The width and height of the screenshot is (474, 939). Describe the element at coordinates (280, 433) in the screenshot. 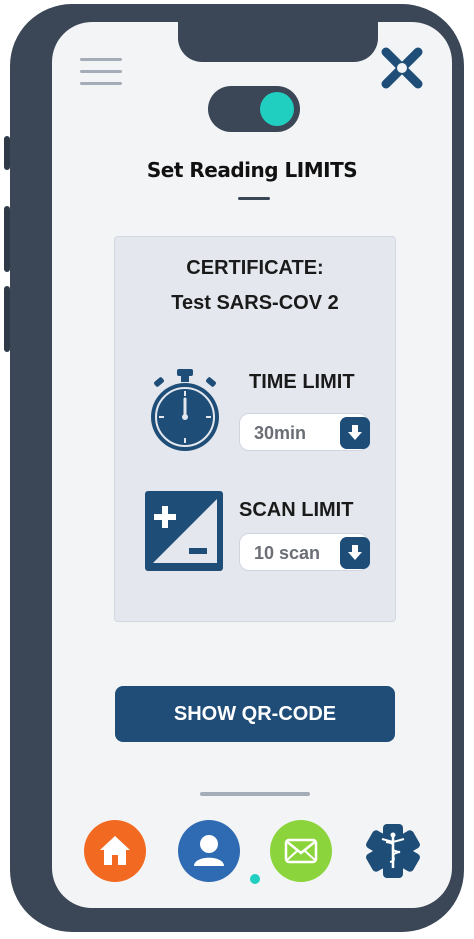

I see `time-limit-value: 30min` at that location.